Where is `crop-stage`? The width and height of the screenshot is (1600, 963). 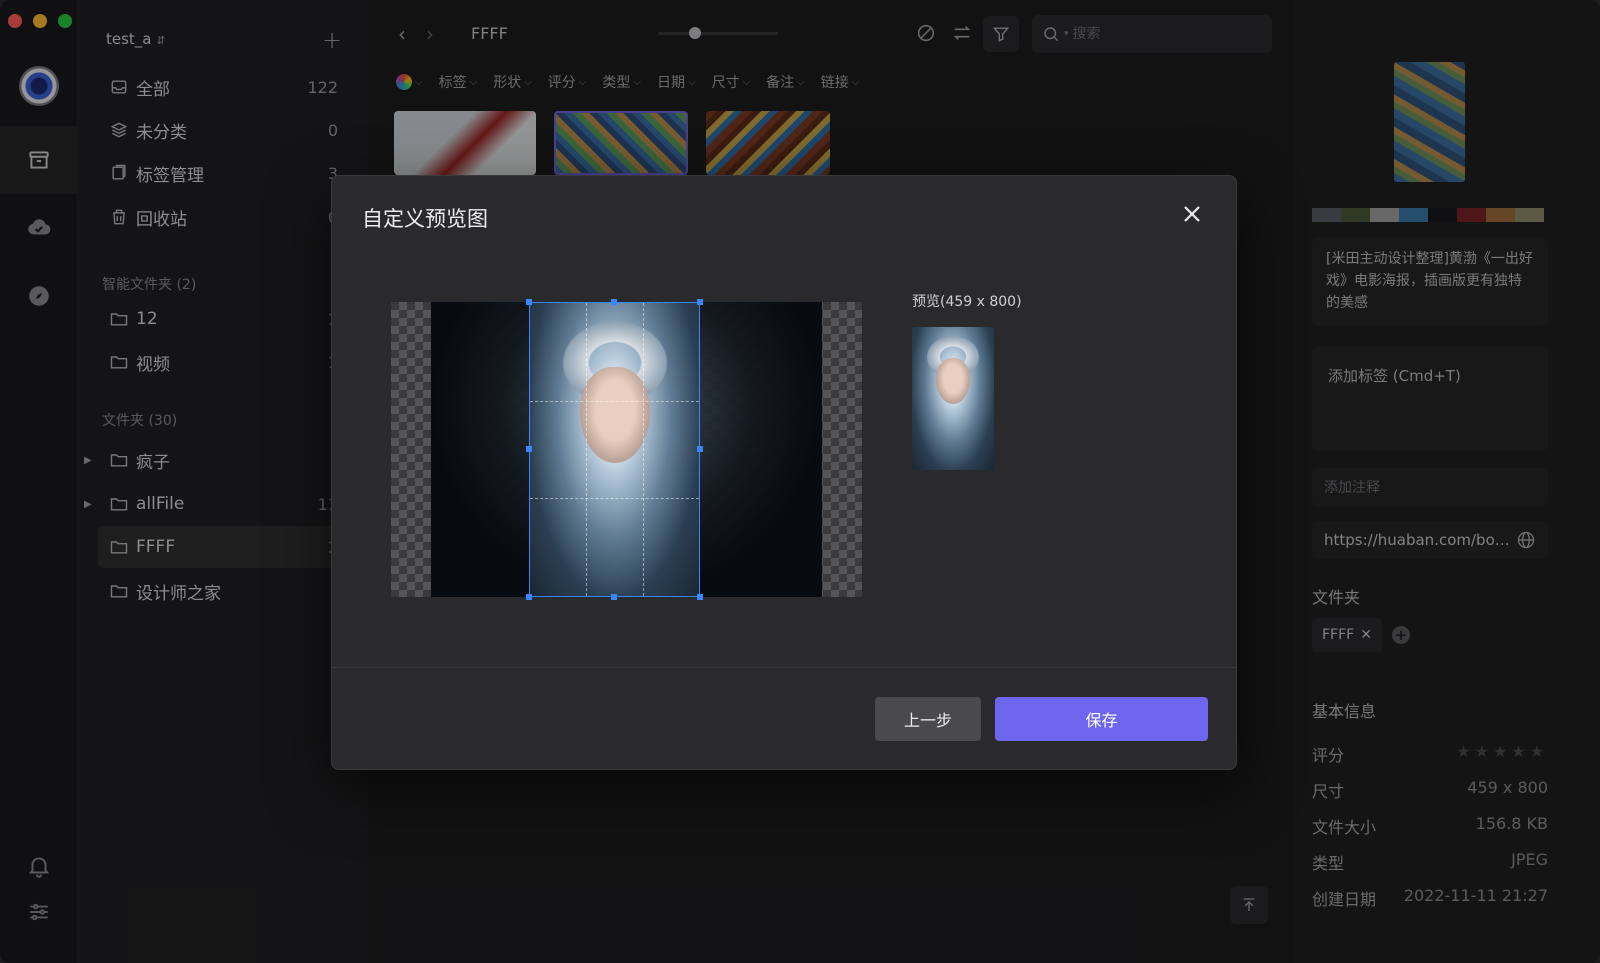 crop-stage is located at coordinates (626, 449).